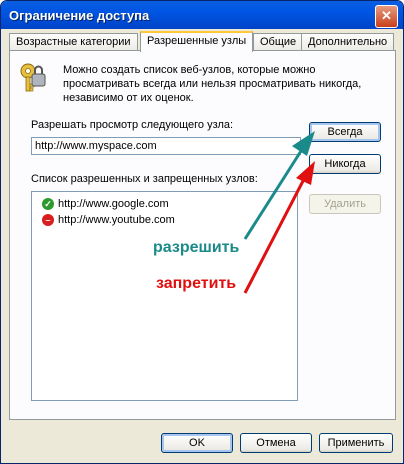 Image resolution: width=404 pixels, height=464 pixels. Describe the element at coordinates (196, 283) in the screenshot. I see `deny-annotation: запретить` at that location.